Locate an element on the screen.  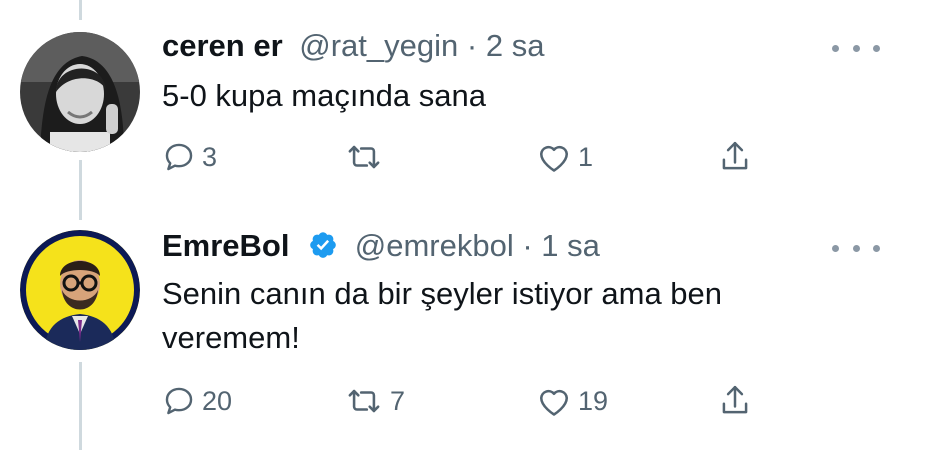
like-button: 19 is located at coordinates (572, 401).